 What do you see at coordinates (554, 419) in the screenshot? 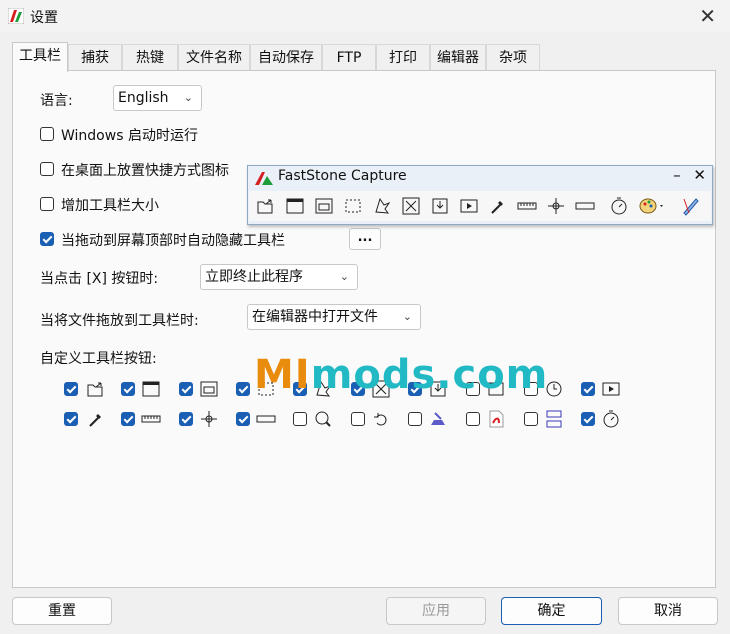
I see `combine-icon` at bounding box center [554, 419].